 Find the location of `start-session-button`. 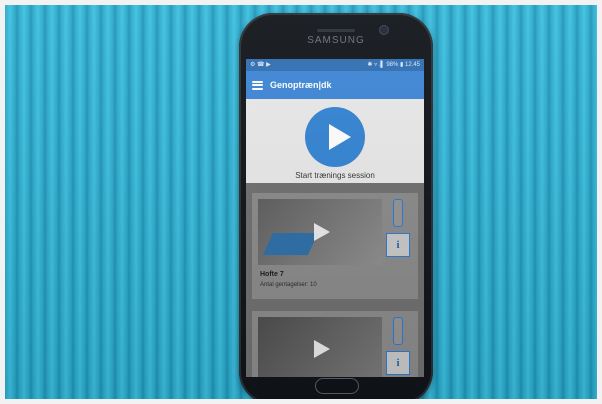

start-session-button is located at coordinates (335, 137).